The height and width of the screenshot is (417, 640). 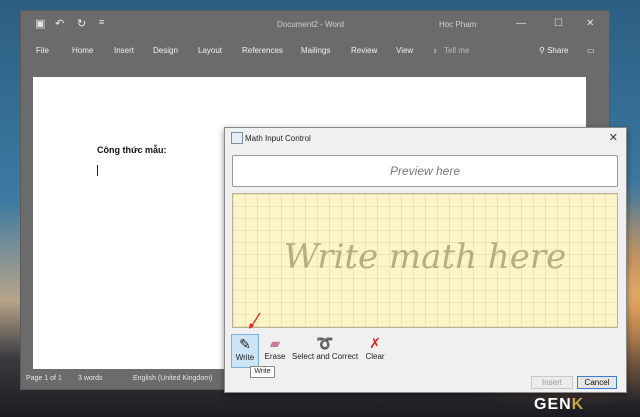 What do you see at coordinates (278, 138) in the screenshot?
I see `dialog-title: Math Input Control` at bounding box center [278, 138].